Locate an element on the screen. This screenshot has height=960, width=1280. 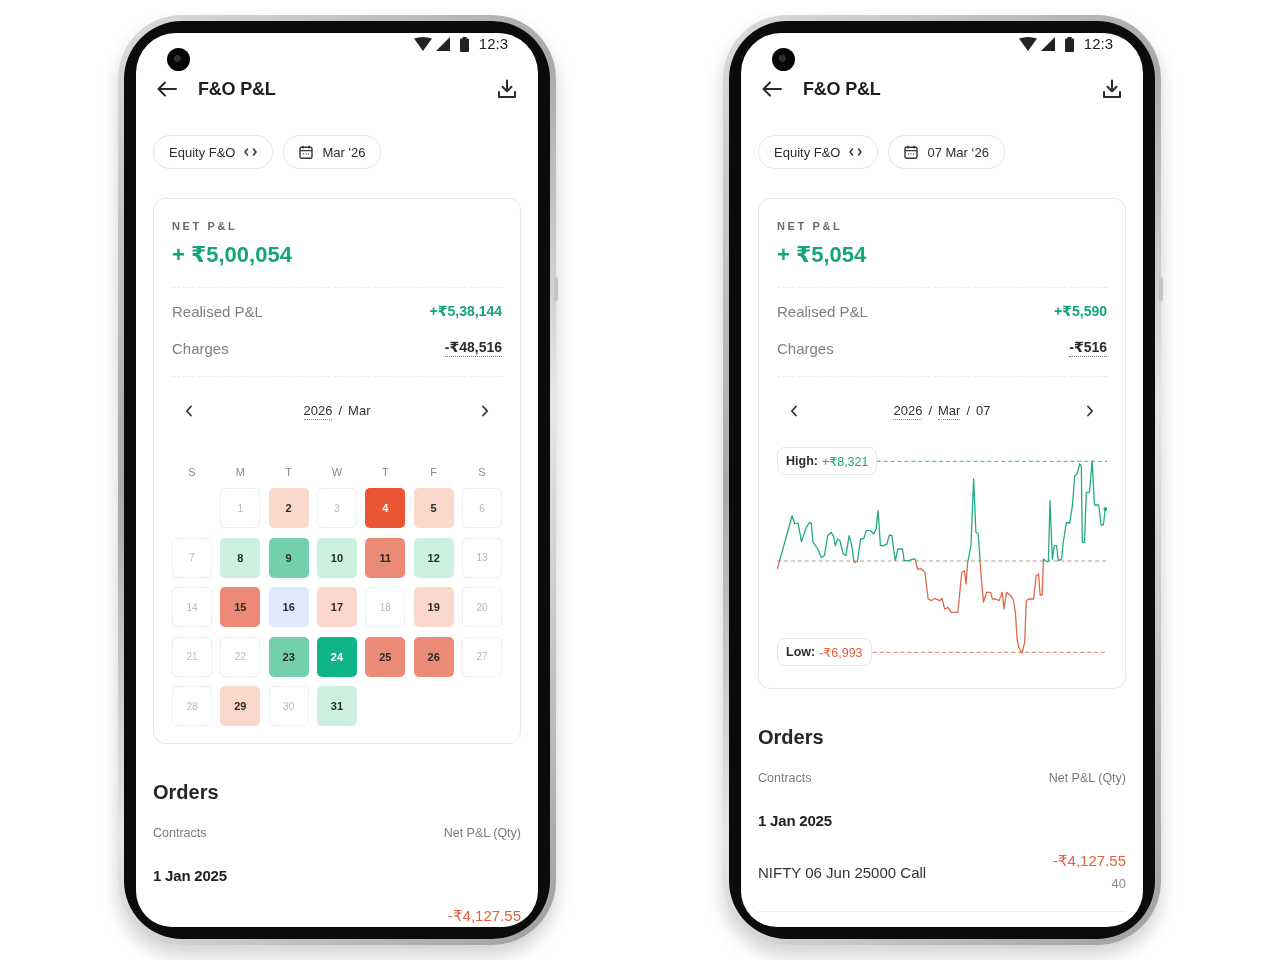
date-crumb-link: Mar is located at coordinates (949, 411).